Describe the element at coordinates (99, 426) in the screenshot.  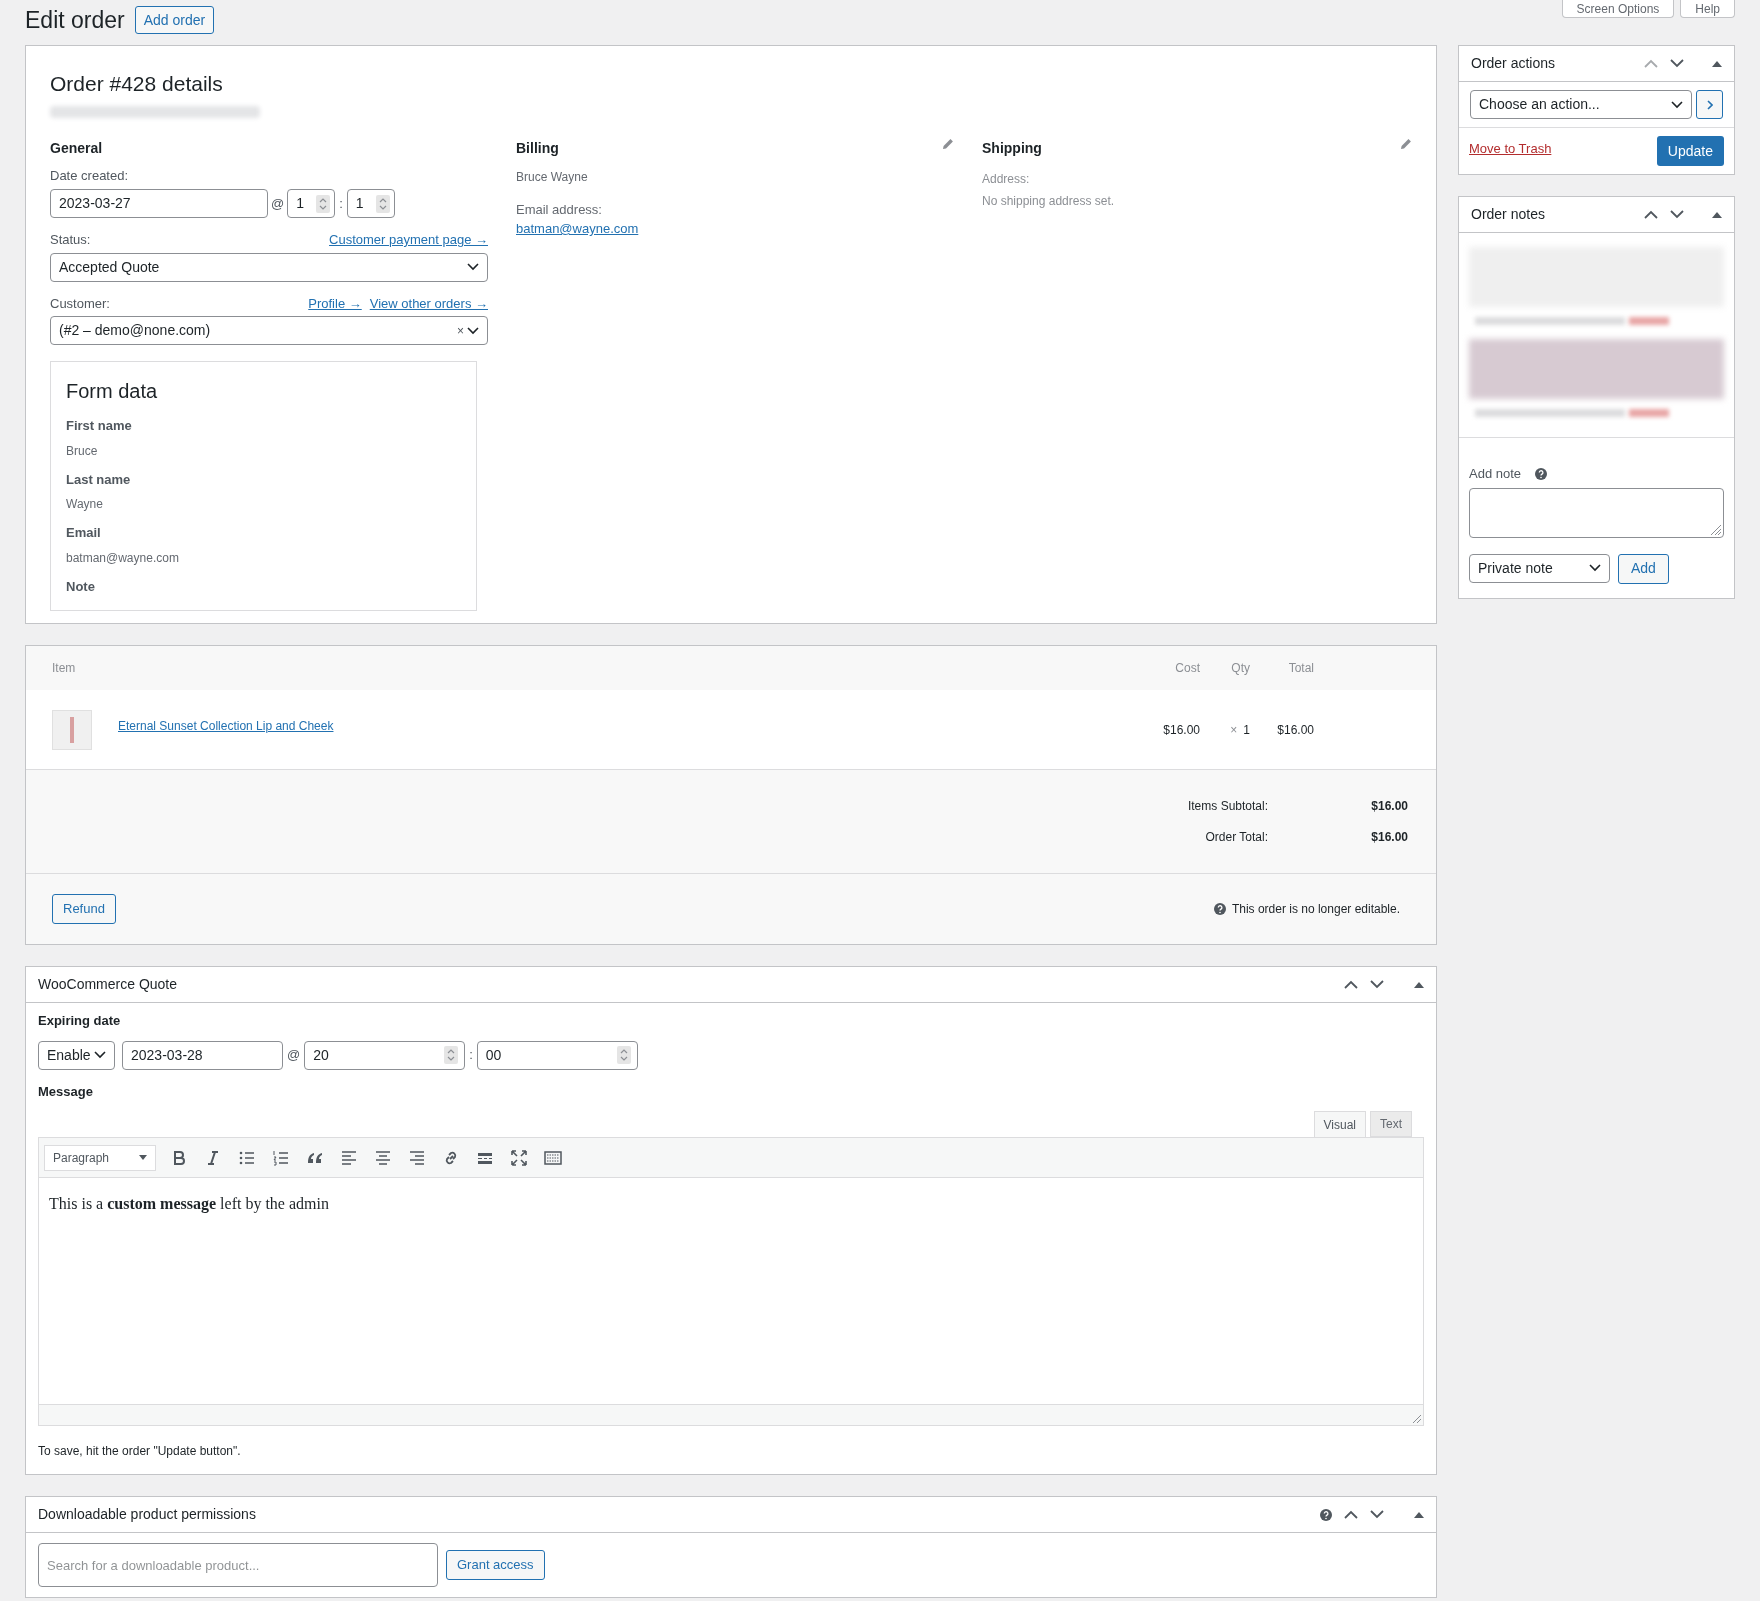
I see `form-field-label: First name` at that location.